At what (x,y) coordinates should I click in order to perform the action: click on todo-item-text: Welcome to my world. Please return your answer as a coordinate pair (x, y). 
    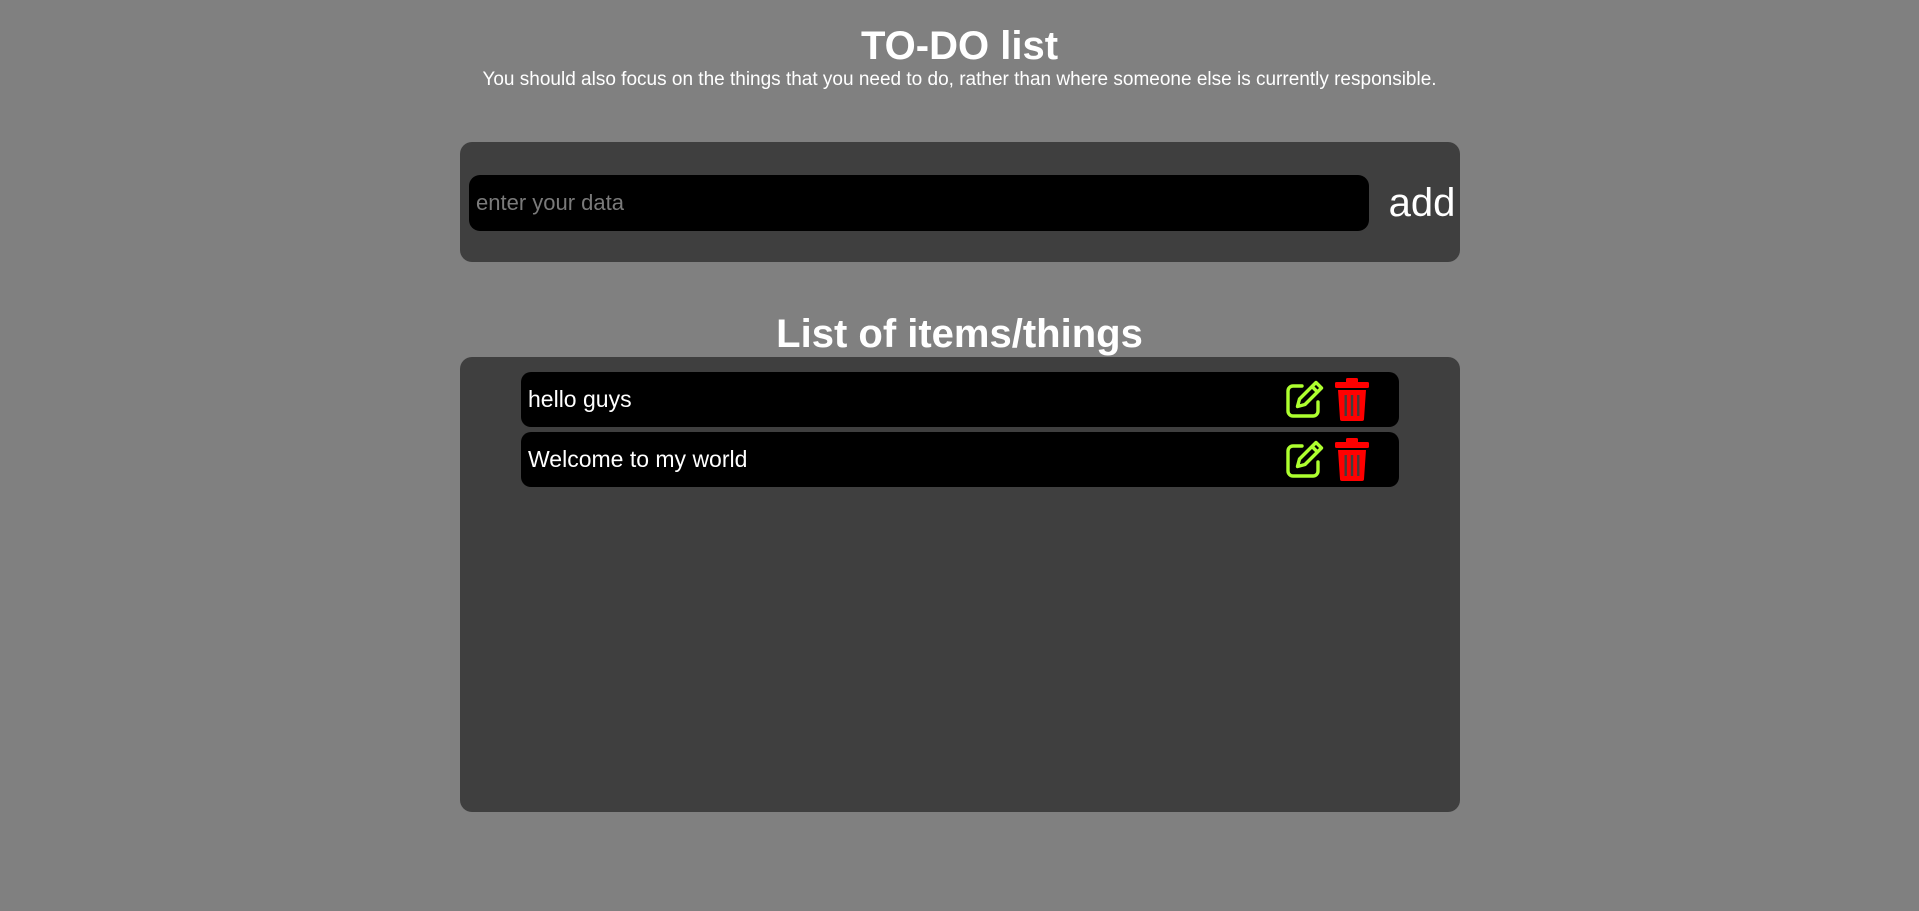
    Looking at the image, I should click on (638, 459).